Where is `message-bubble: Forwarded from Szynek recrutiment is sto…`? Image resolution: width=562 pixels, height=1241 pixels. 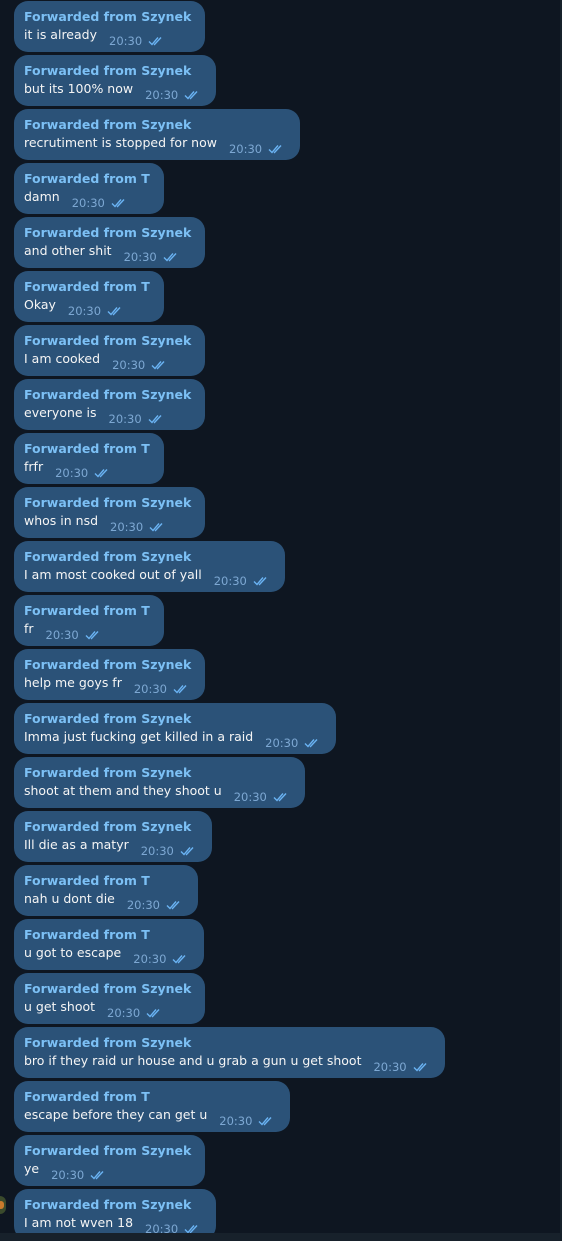
message-bubble: Forwarded from Szynek recrutiment is sto… is located at coordinates (157, 134).